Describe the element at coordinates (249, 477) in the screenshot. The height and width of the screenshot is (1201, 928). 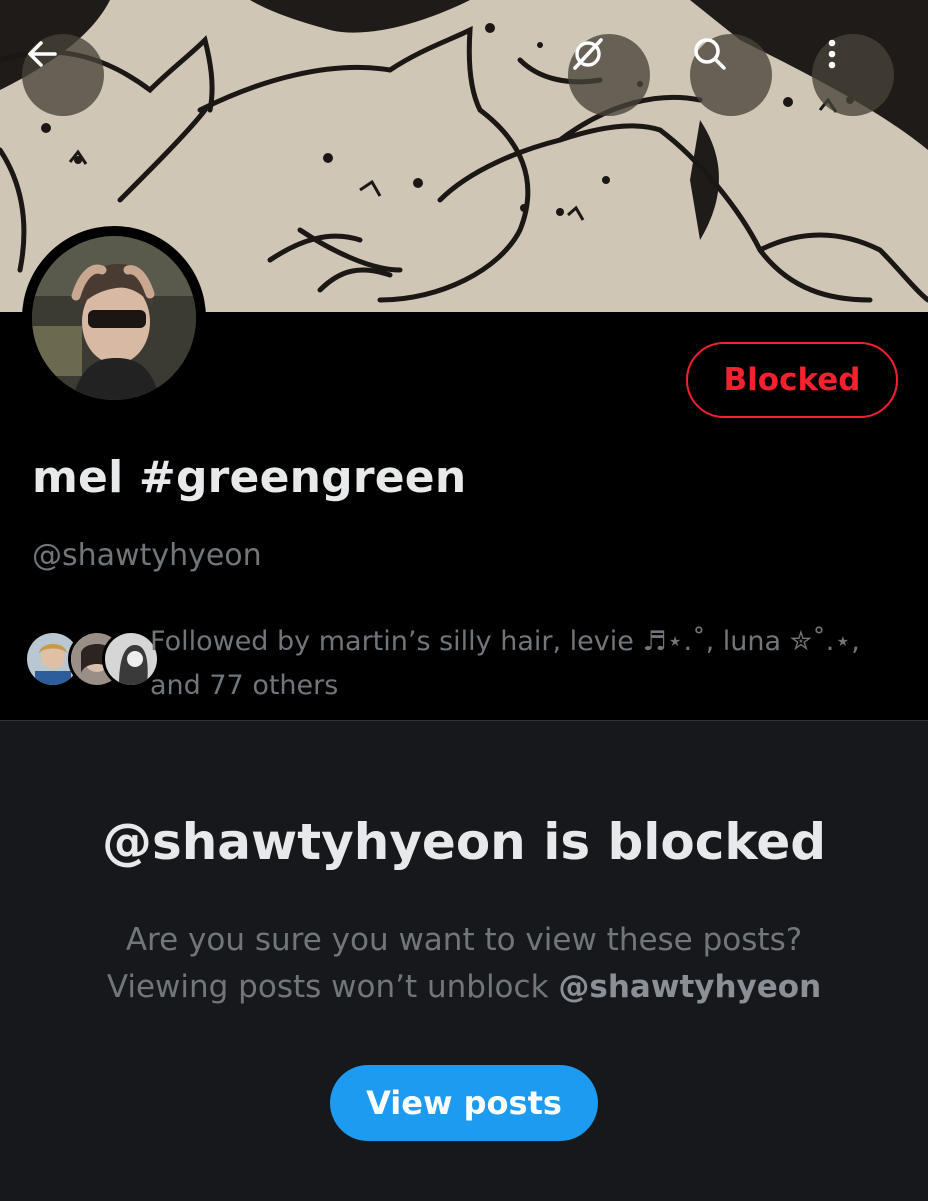
I see `display-name: mel #greengreen` at that location.